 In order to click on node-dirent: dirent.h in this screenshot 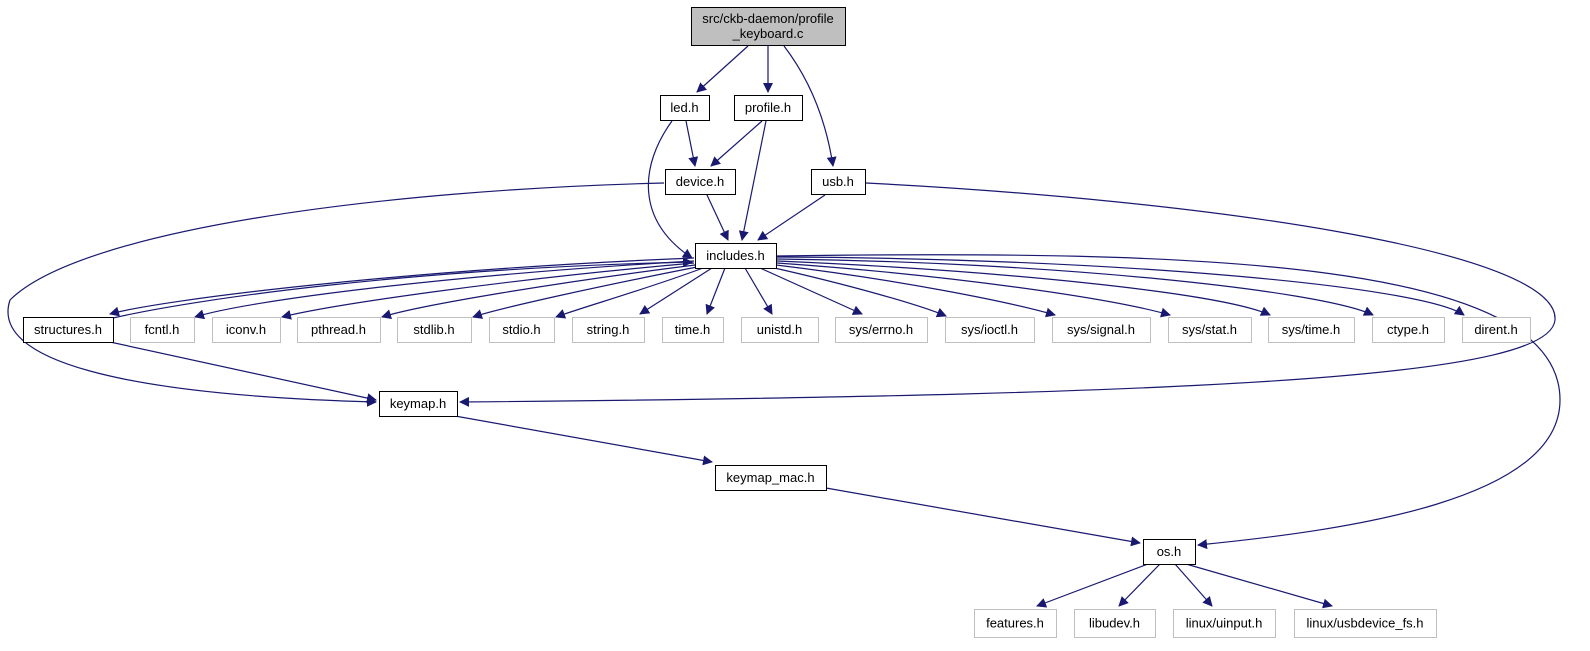, I will do `click(1496, 330)`.